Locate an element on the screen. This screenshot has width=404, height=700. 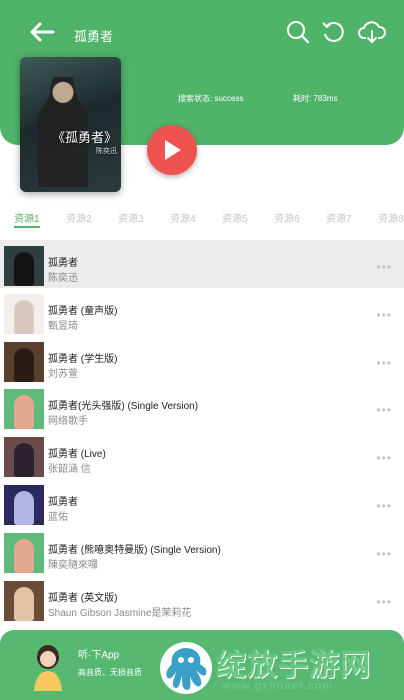
refresh-button is located at coordinates (334, 32).